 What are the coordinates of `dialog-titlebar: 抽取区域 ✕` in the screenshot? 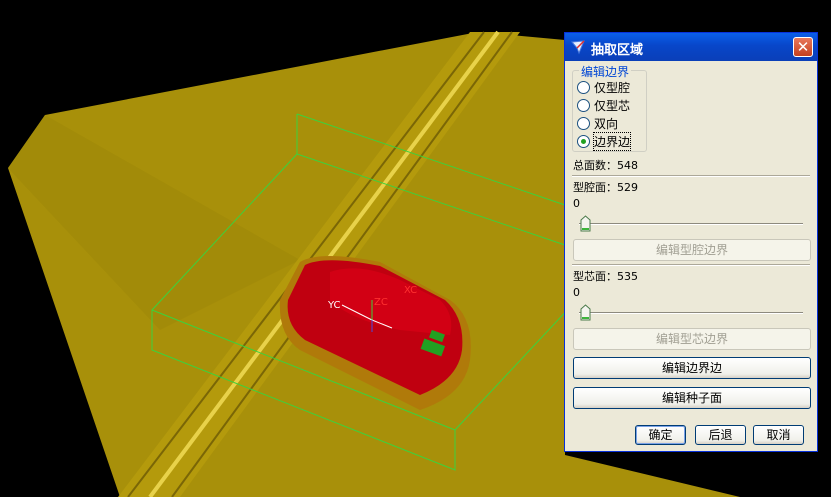 It's located at (691, 47).